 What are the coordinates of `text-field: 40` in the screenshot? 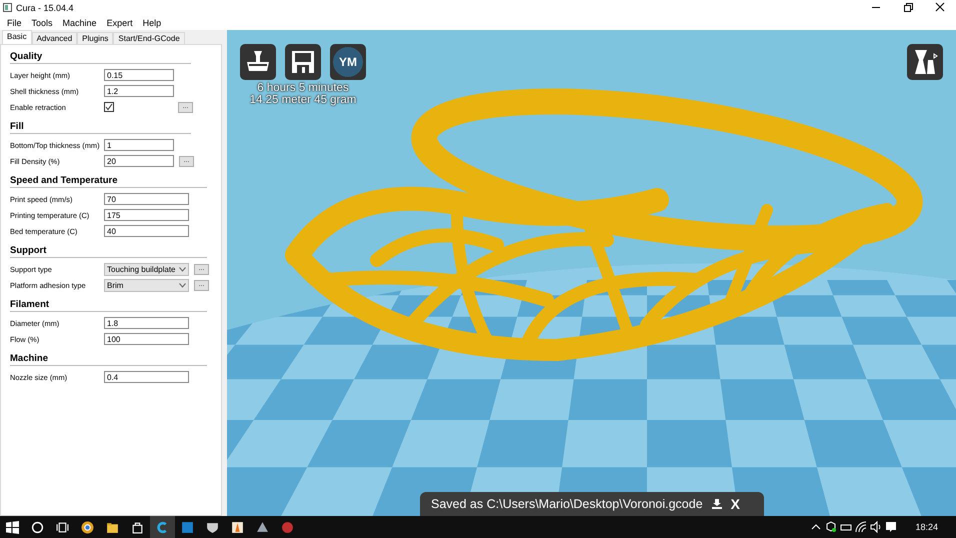 It's located at (146, 231).